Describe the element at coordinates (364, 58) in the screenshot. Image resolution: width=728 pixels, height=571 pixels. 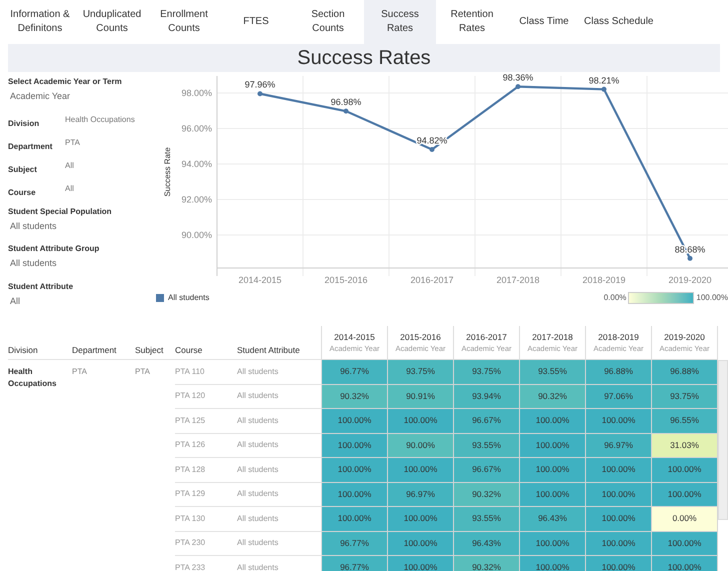
I see `title-bar: Success Rates` at that location.